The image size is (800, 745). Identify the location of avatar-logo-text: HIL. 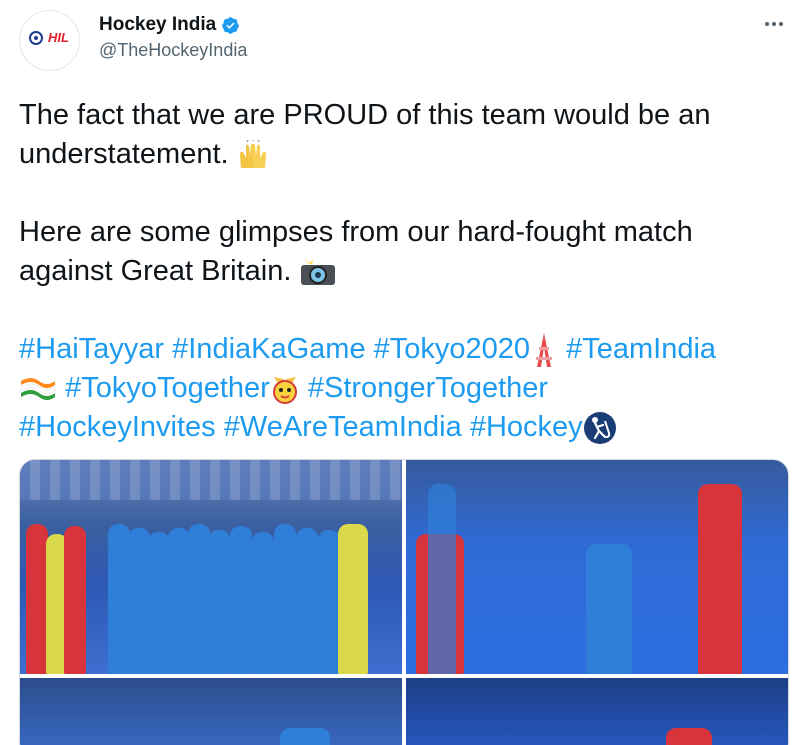
(58, 37).